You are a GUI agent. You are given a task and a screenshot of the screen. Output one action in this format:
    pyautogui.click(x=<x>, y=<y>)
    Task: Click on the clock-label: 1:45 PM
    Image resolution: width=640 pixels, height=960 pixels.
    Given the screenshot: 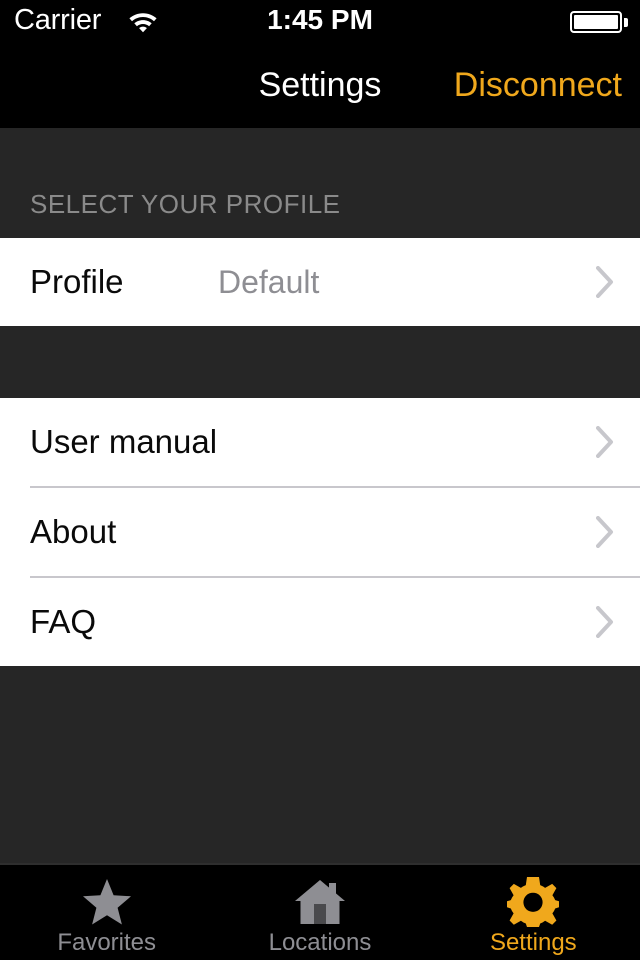 What is the action you would take?
    pyautogui.click(x=320, y=19)
    